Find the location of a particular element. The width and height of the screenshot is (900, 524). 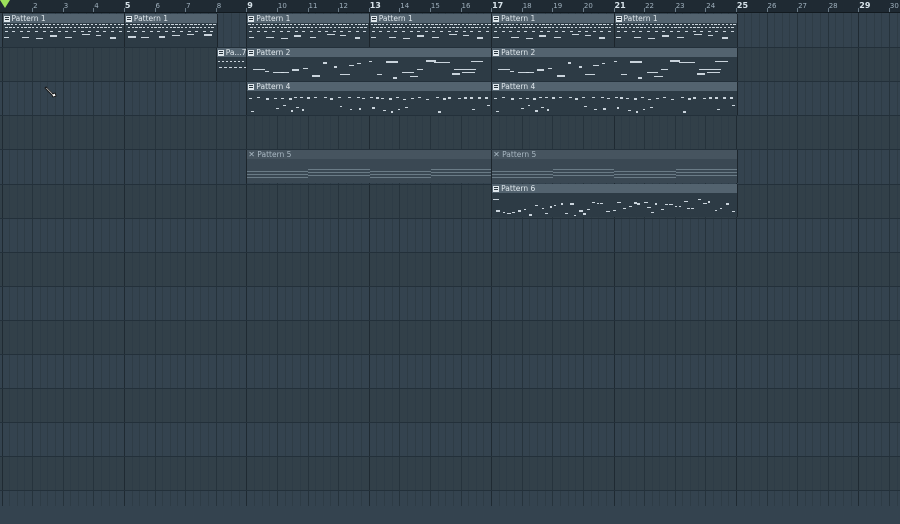

bar-number-3: 3 is located at coordinates (66, 6).